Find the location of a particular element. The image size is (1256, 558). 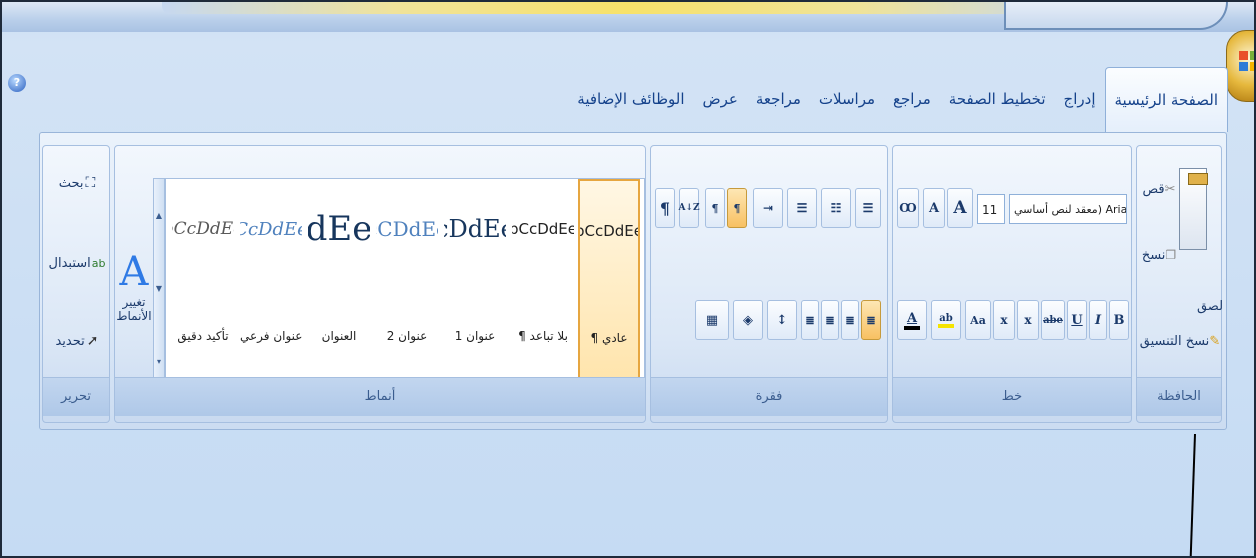

paragraph-group-label: فقرة is located at coordinates (769, 396).